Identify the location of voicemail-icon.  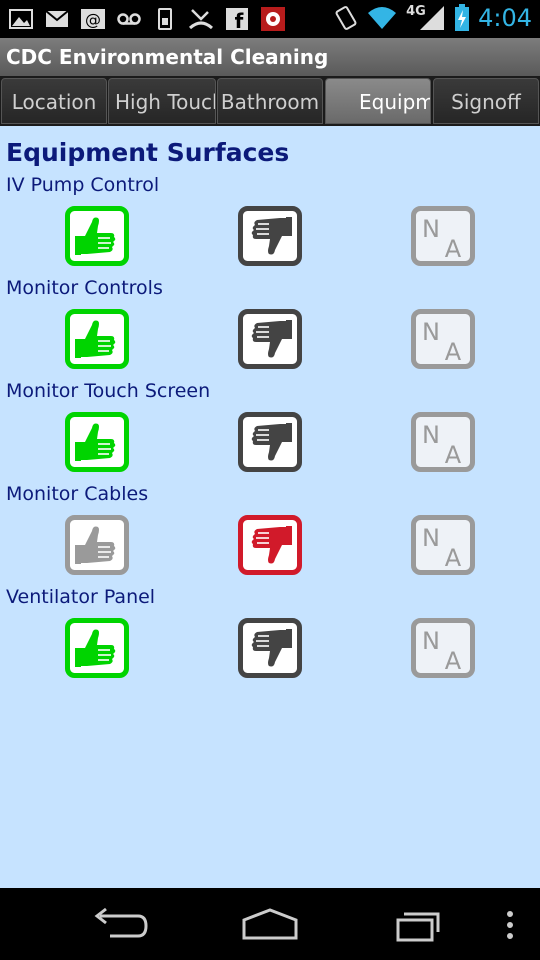
(129, 19).